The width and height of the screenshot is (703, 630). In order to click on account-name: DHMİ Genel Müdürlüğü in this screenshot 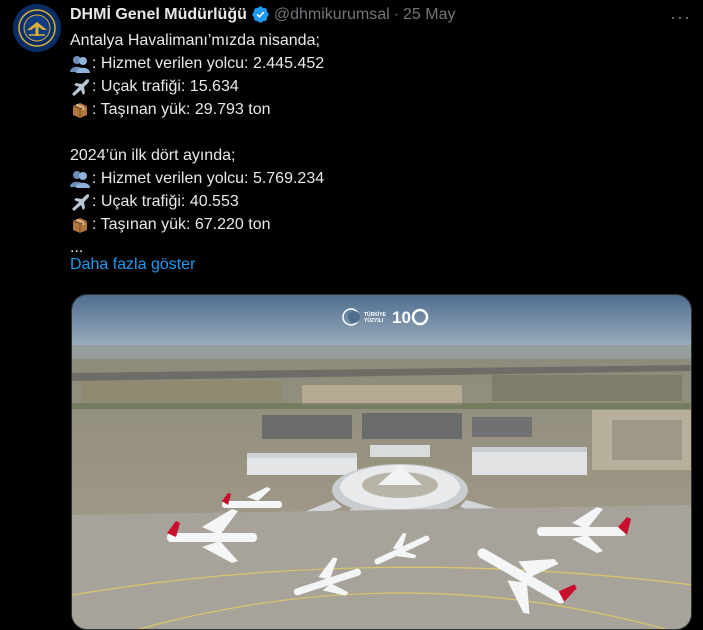, I will do `click(158, 15)`.